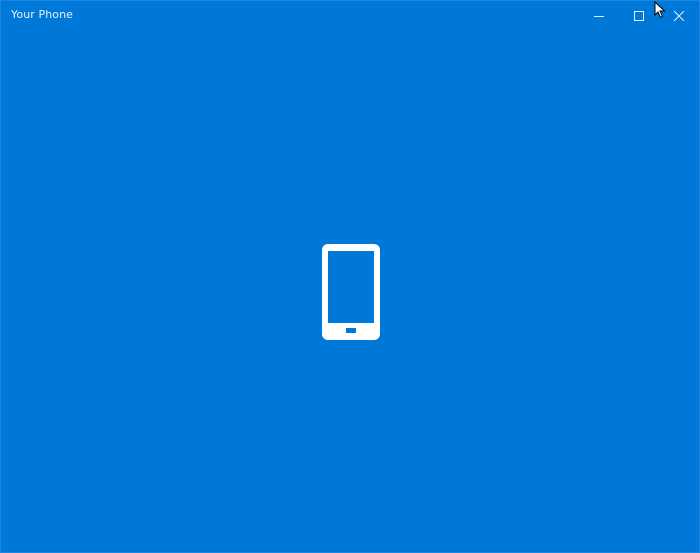 The height and width of the screenshot is (553, 700). I want to click on mouse-pointer, so click(660, 9).